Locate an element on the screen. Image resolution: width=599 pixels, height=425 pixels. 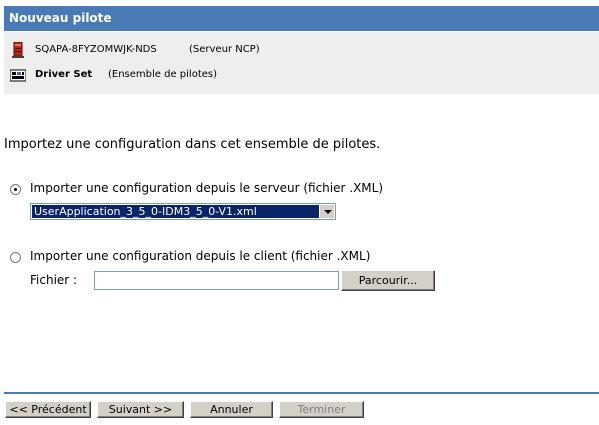
next-button: Suivant >> is located at coordinates (140, 409).